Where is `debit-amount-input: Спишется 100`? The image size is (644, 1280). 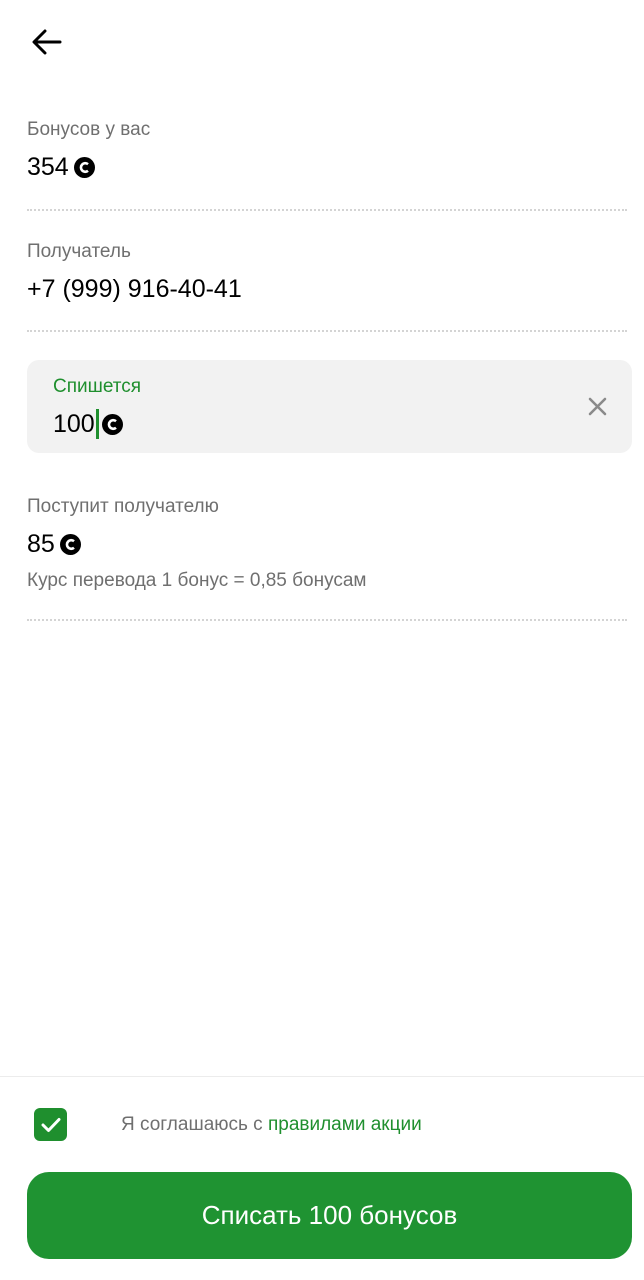
debit-amount-input: Спишется 100 is located at coordinates (329, 406).